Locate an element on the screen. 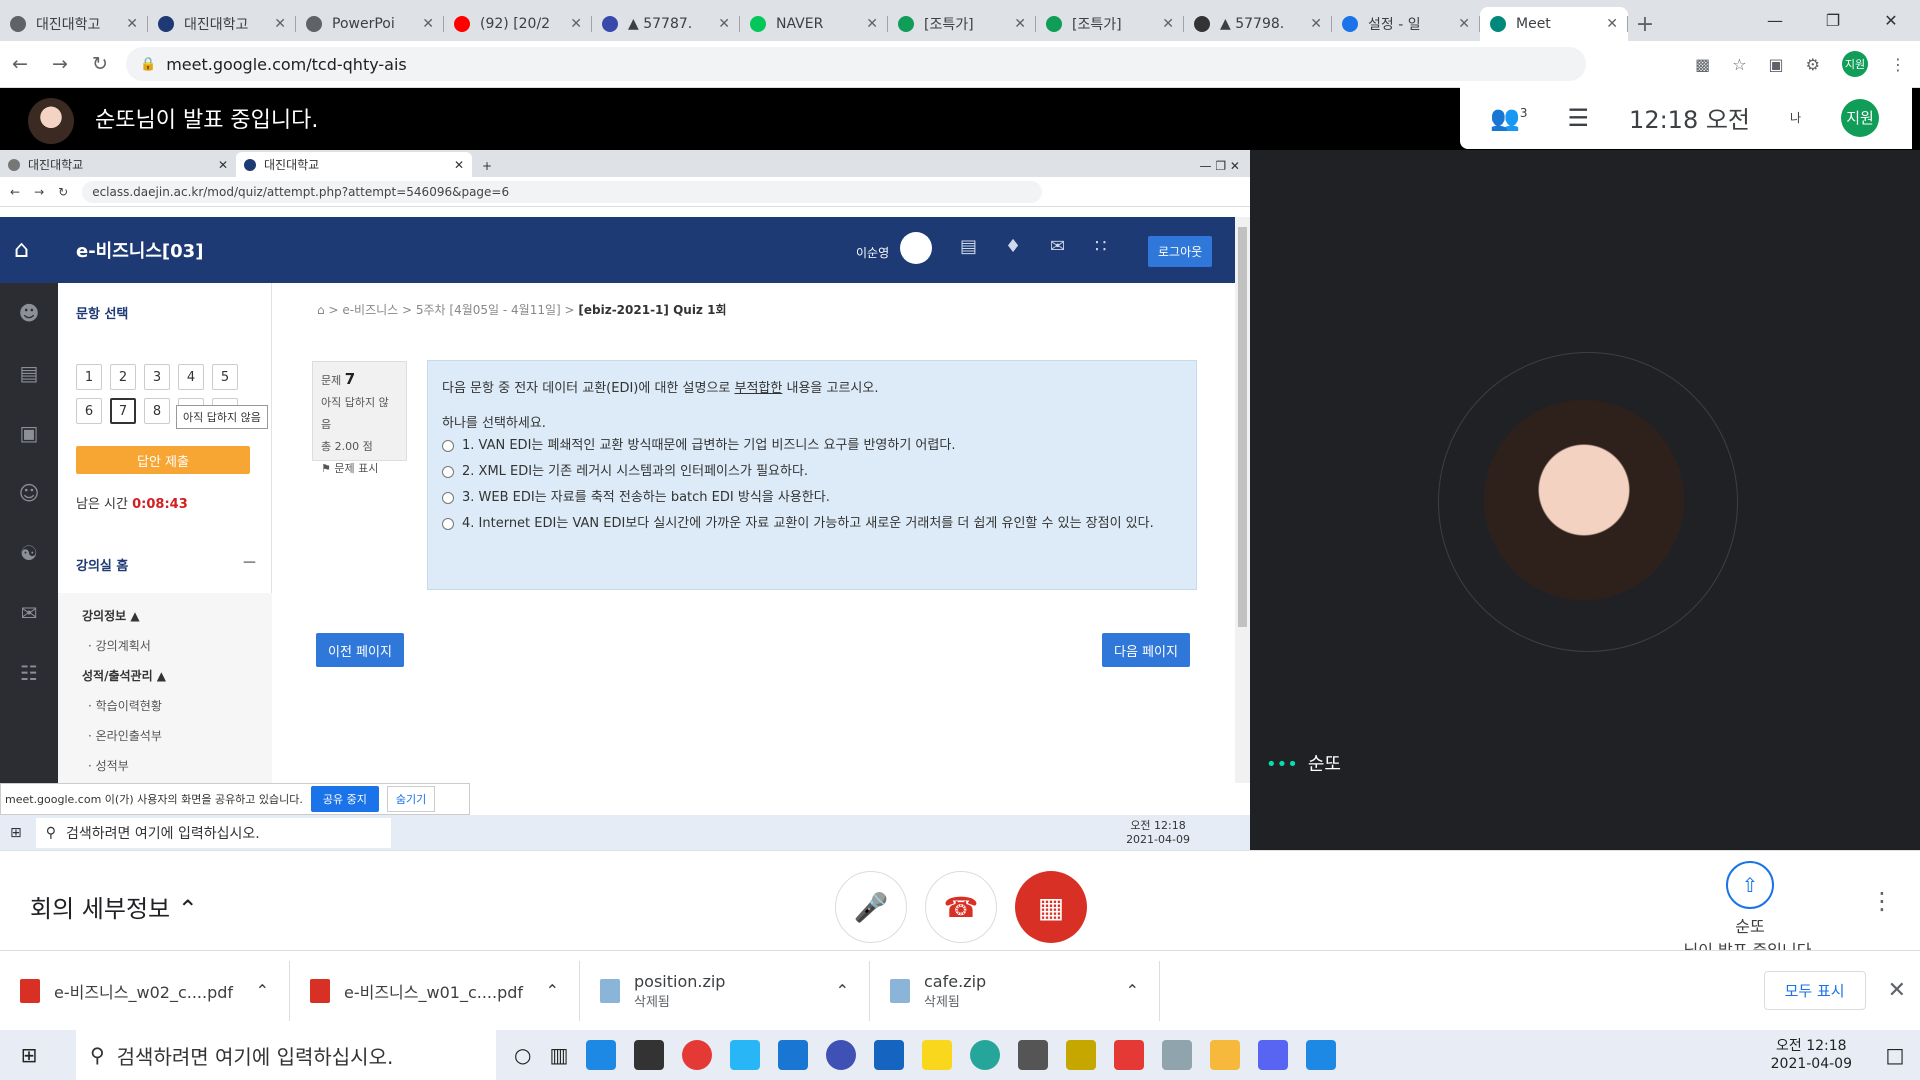  browser-tab: [조특가] ✕ is located at coordinates (1110, 24).